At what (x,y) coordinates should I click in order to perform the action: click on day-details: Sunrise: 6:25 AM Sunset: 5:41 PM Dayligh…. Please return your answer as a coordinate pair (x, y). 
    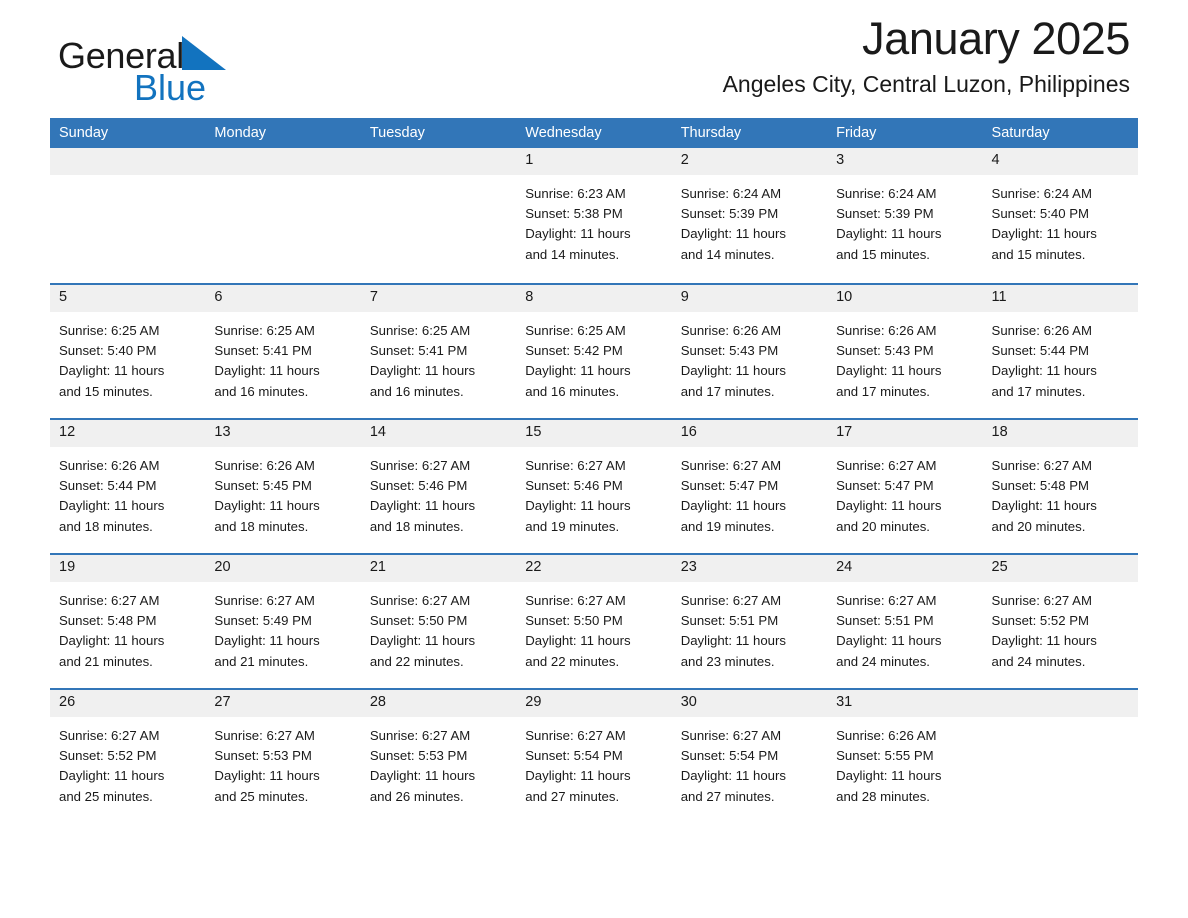
    Looking at the image, I should click on (422, 361).